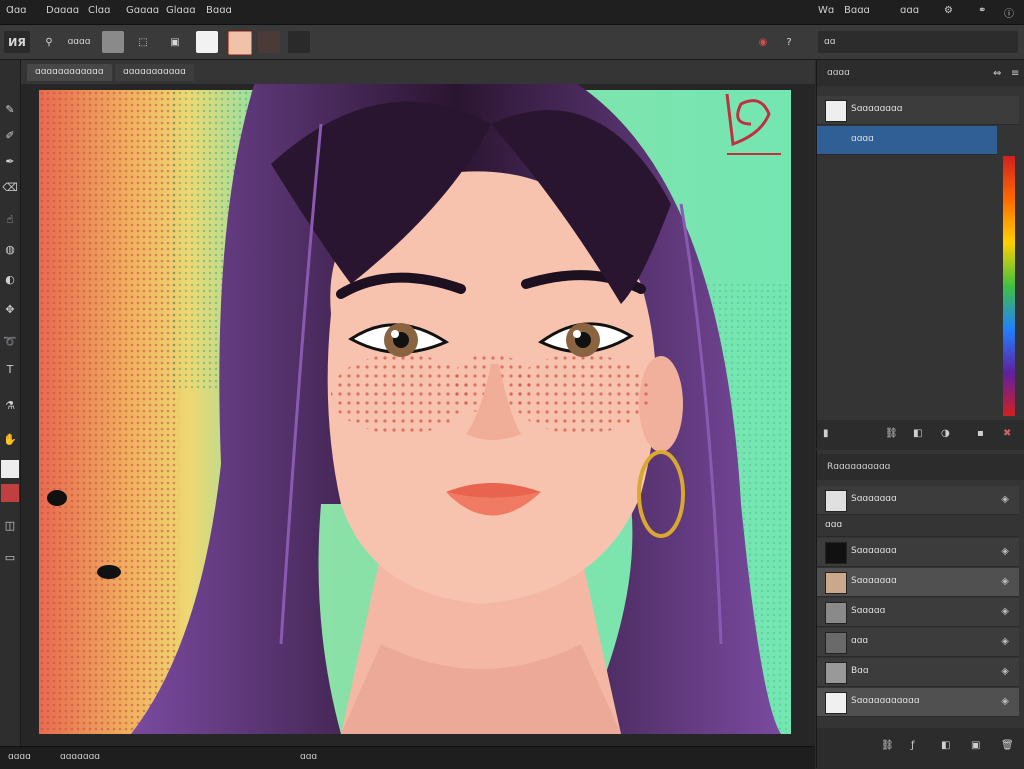  Describe the element at coordinates (10, 249) in the screenshot. I see `blur-tool-icon: ◍` at that location.